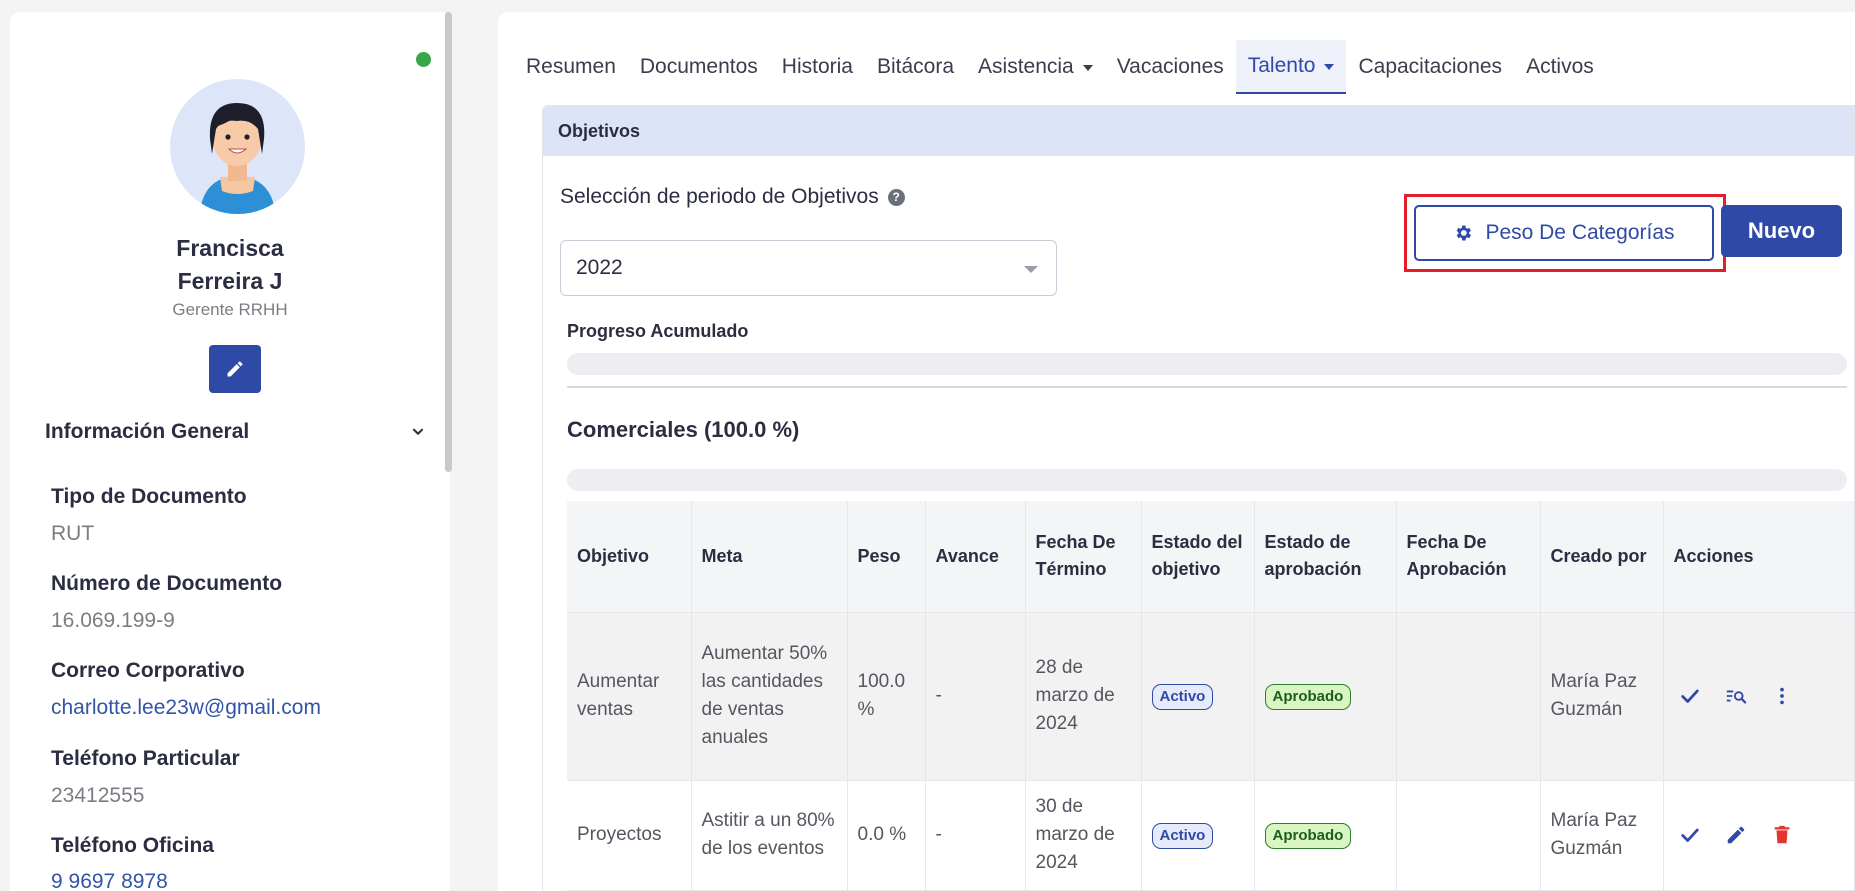 Image resolution: width=1855 pixels, height=891 pixels. I want to click on field-label-personal-phone: Teléfono Particular, so click(145, 758).